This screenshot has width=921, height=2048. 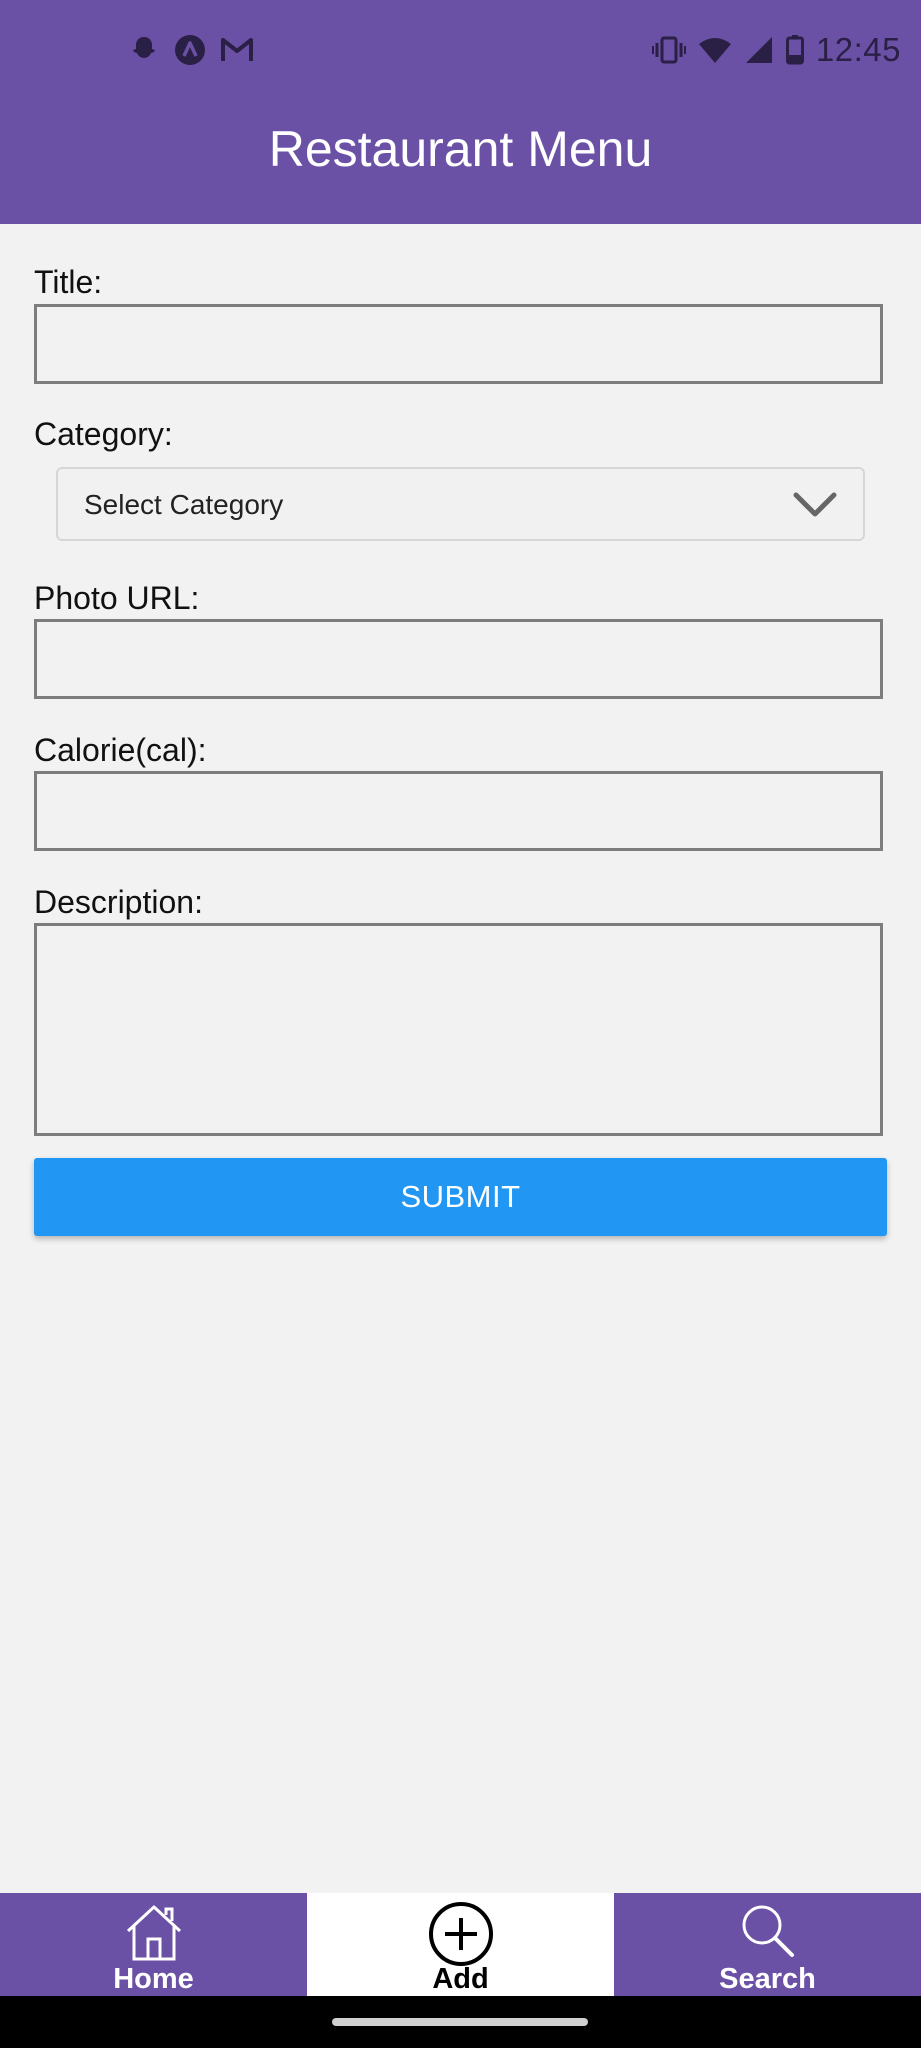 I want to click on app-a-icon, so click(x=190, y=50).